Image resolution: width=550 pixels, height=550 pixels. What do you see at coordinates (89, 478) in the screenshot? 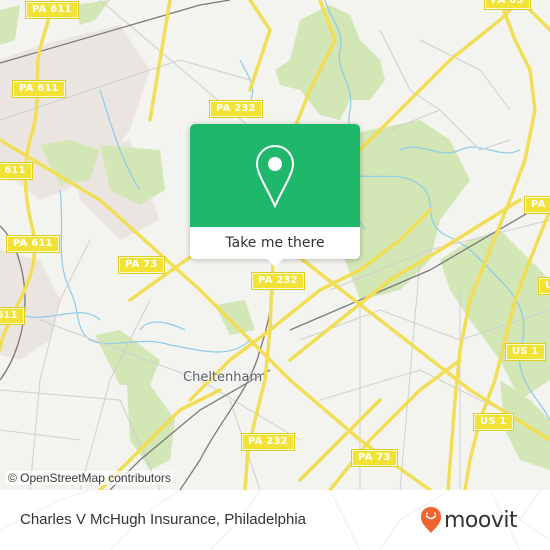
I see `map-attribution: © OpenStreetMap contributors` at bounding box center [89, 478].